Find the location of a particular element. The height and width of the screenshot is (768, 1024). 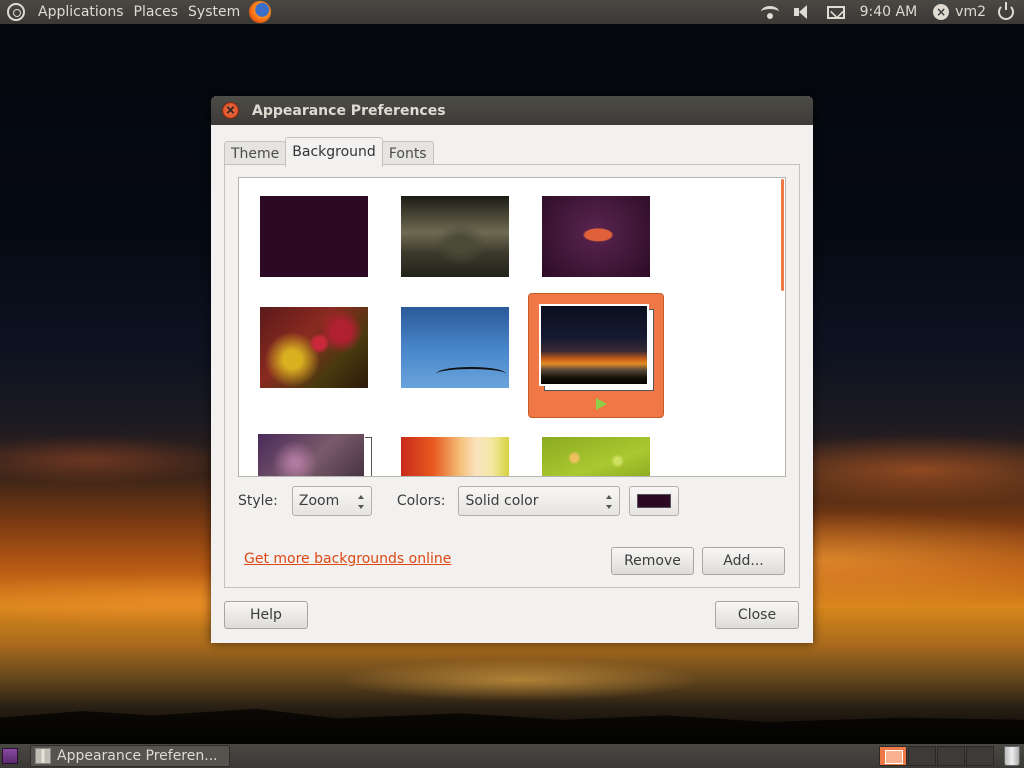

firefox-launcher-icon is located at coordinates (260, 12).